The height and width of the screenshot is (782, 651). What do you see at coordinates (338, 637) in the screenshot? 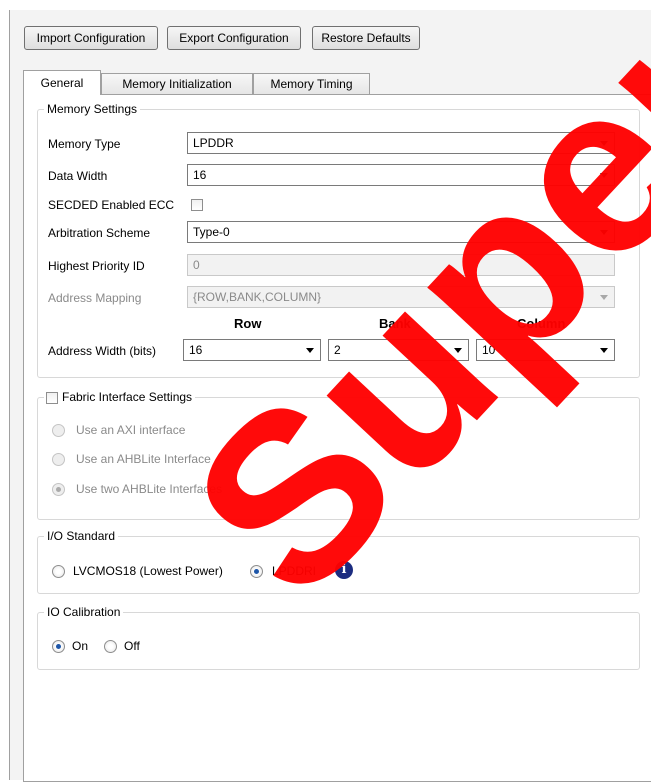
I see `io-calibration-group: IO Calibration On Off` at bounding box center [338, 637].